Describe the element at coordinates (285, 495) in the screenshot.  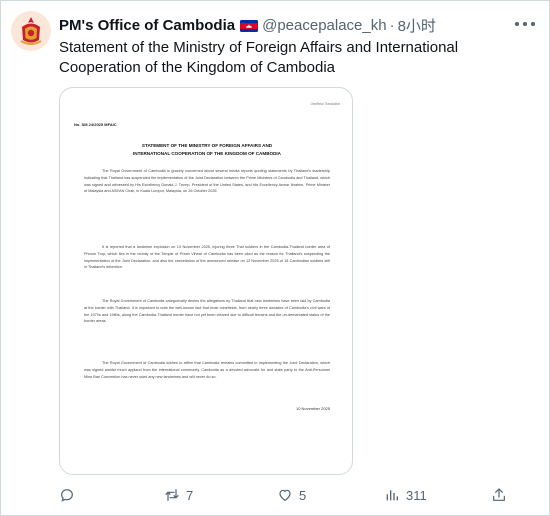
I see `heart-icon` at that location.